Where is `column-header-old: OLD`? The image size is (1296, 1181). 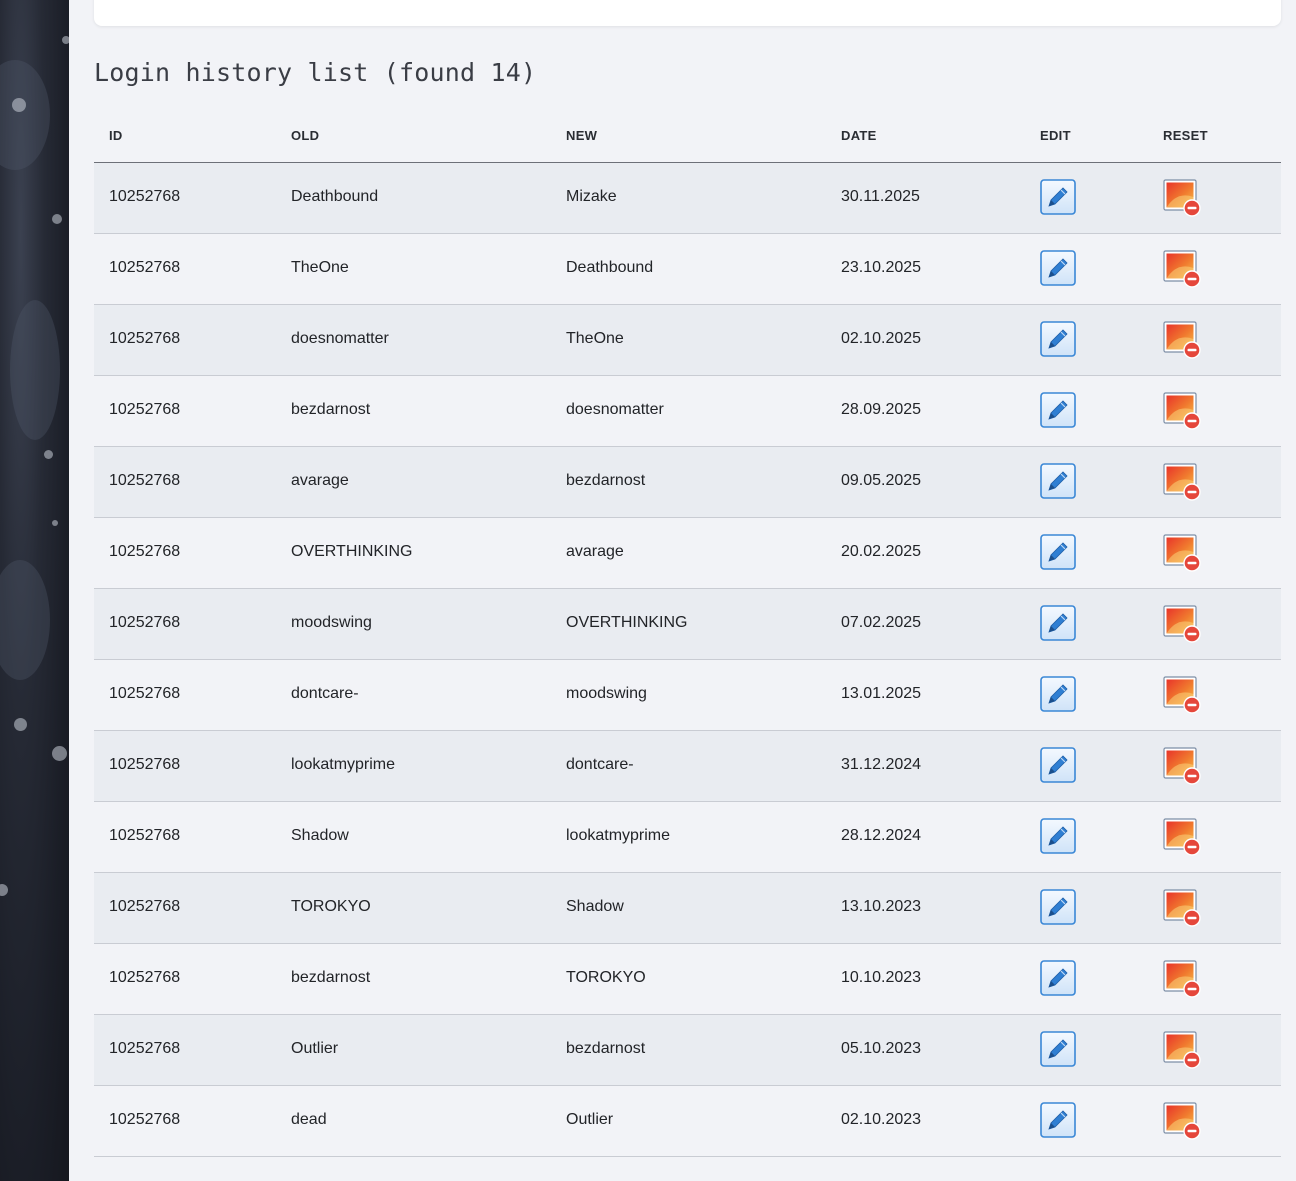
column-header-old: OLD is located at coordinates (305, 135).